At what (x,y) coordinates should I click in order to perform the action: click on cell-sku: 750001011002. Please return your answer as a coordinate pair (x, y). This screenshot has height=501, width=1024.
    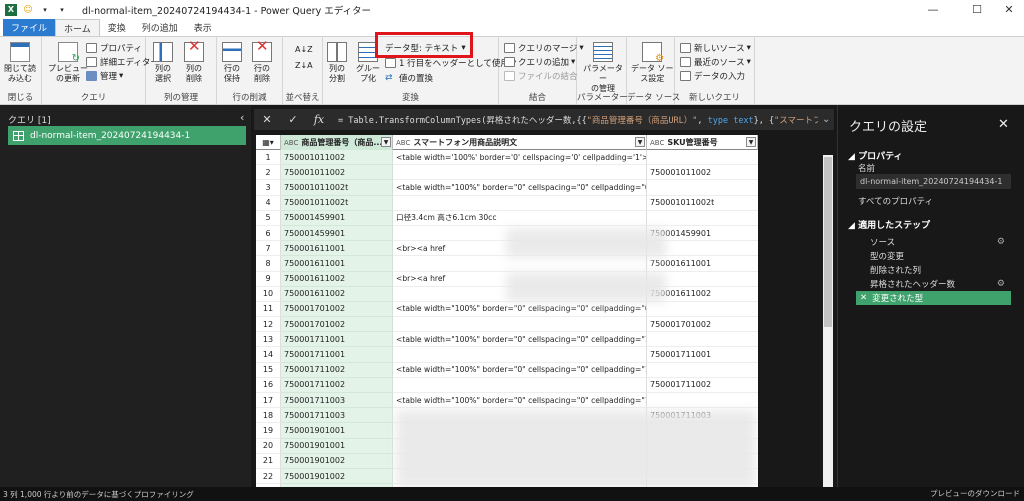
    Looking at the image, I should click on (702, 173).